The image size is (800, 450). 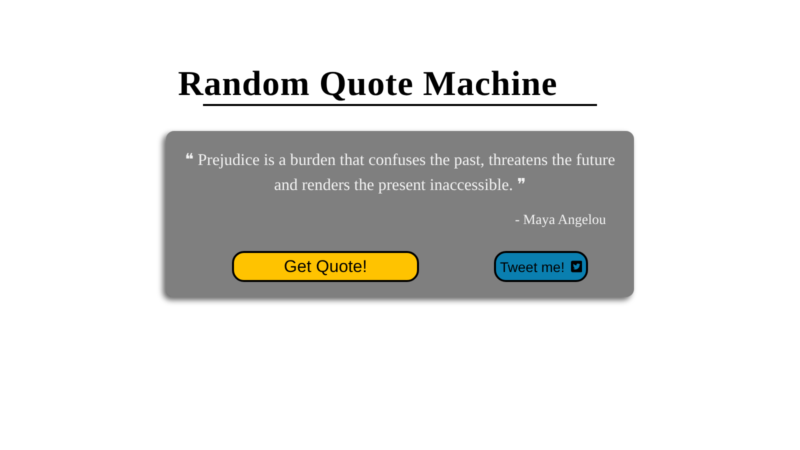 I want to click on quote-author: - Maya Angelou, so click(x=560, y=221).